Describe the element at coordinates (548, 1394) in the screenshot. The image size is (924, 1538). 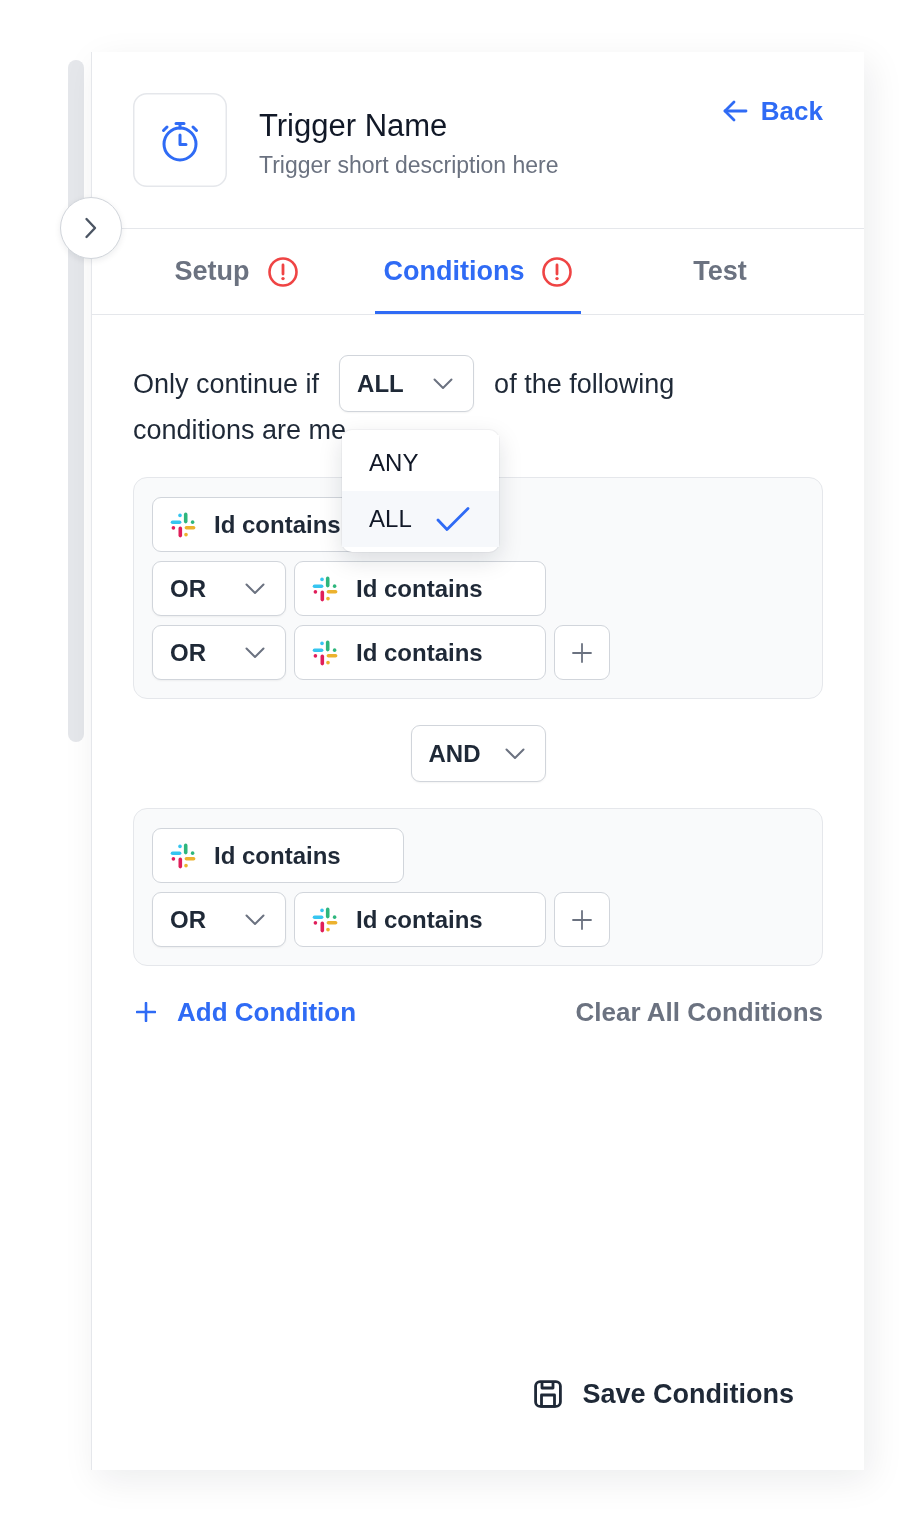
I see `save-icon` at that location.